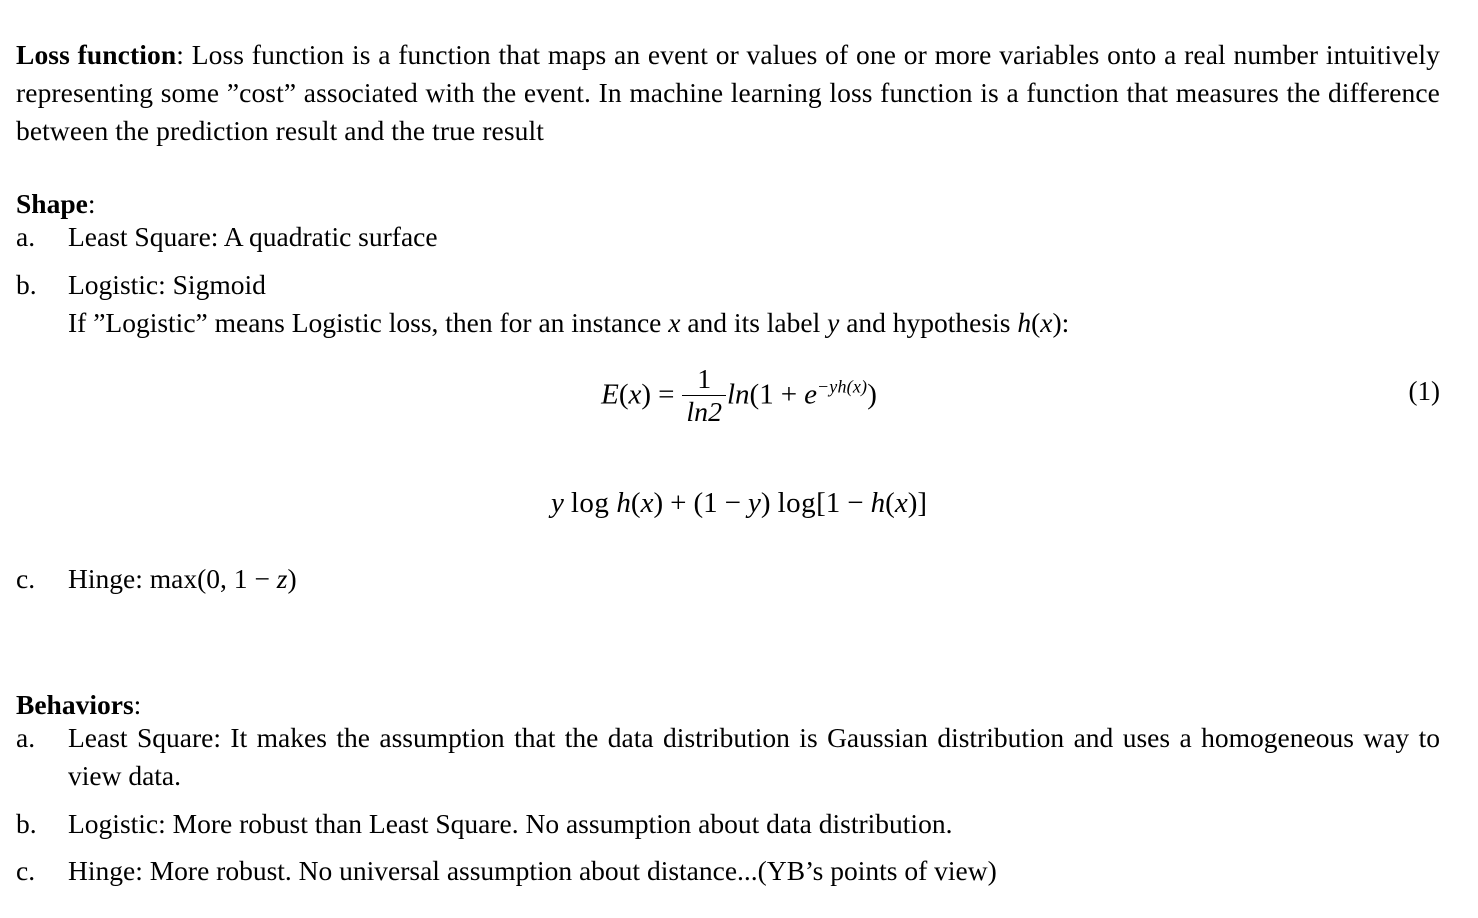 The image size is (1478, 918). I want to click on subline-mid1: and its label, so click(754, 322).